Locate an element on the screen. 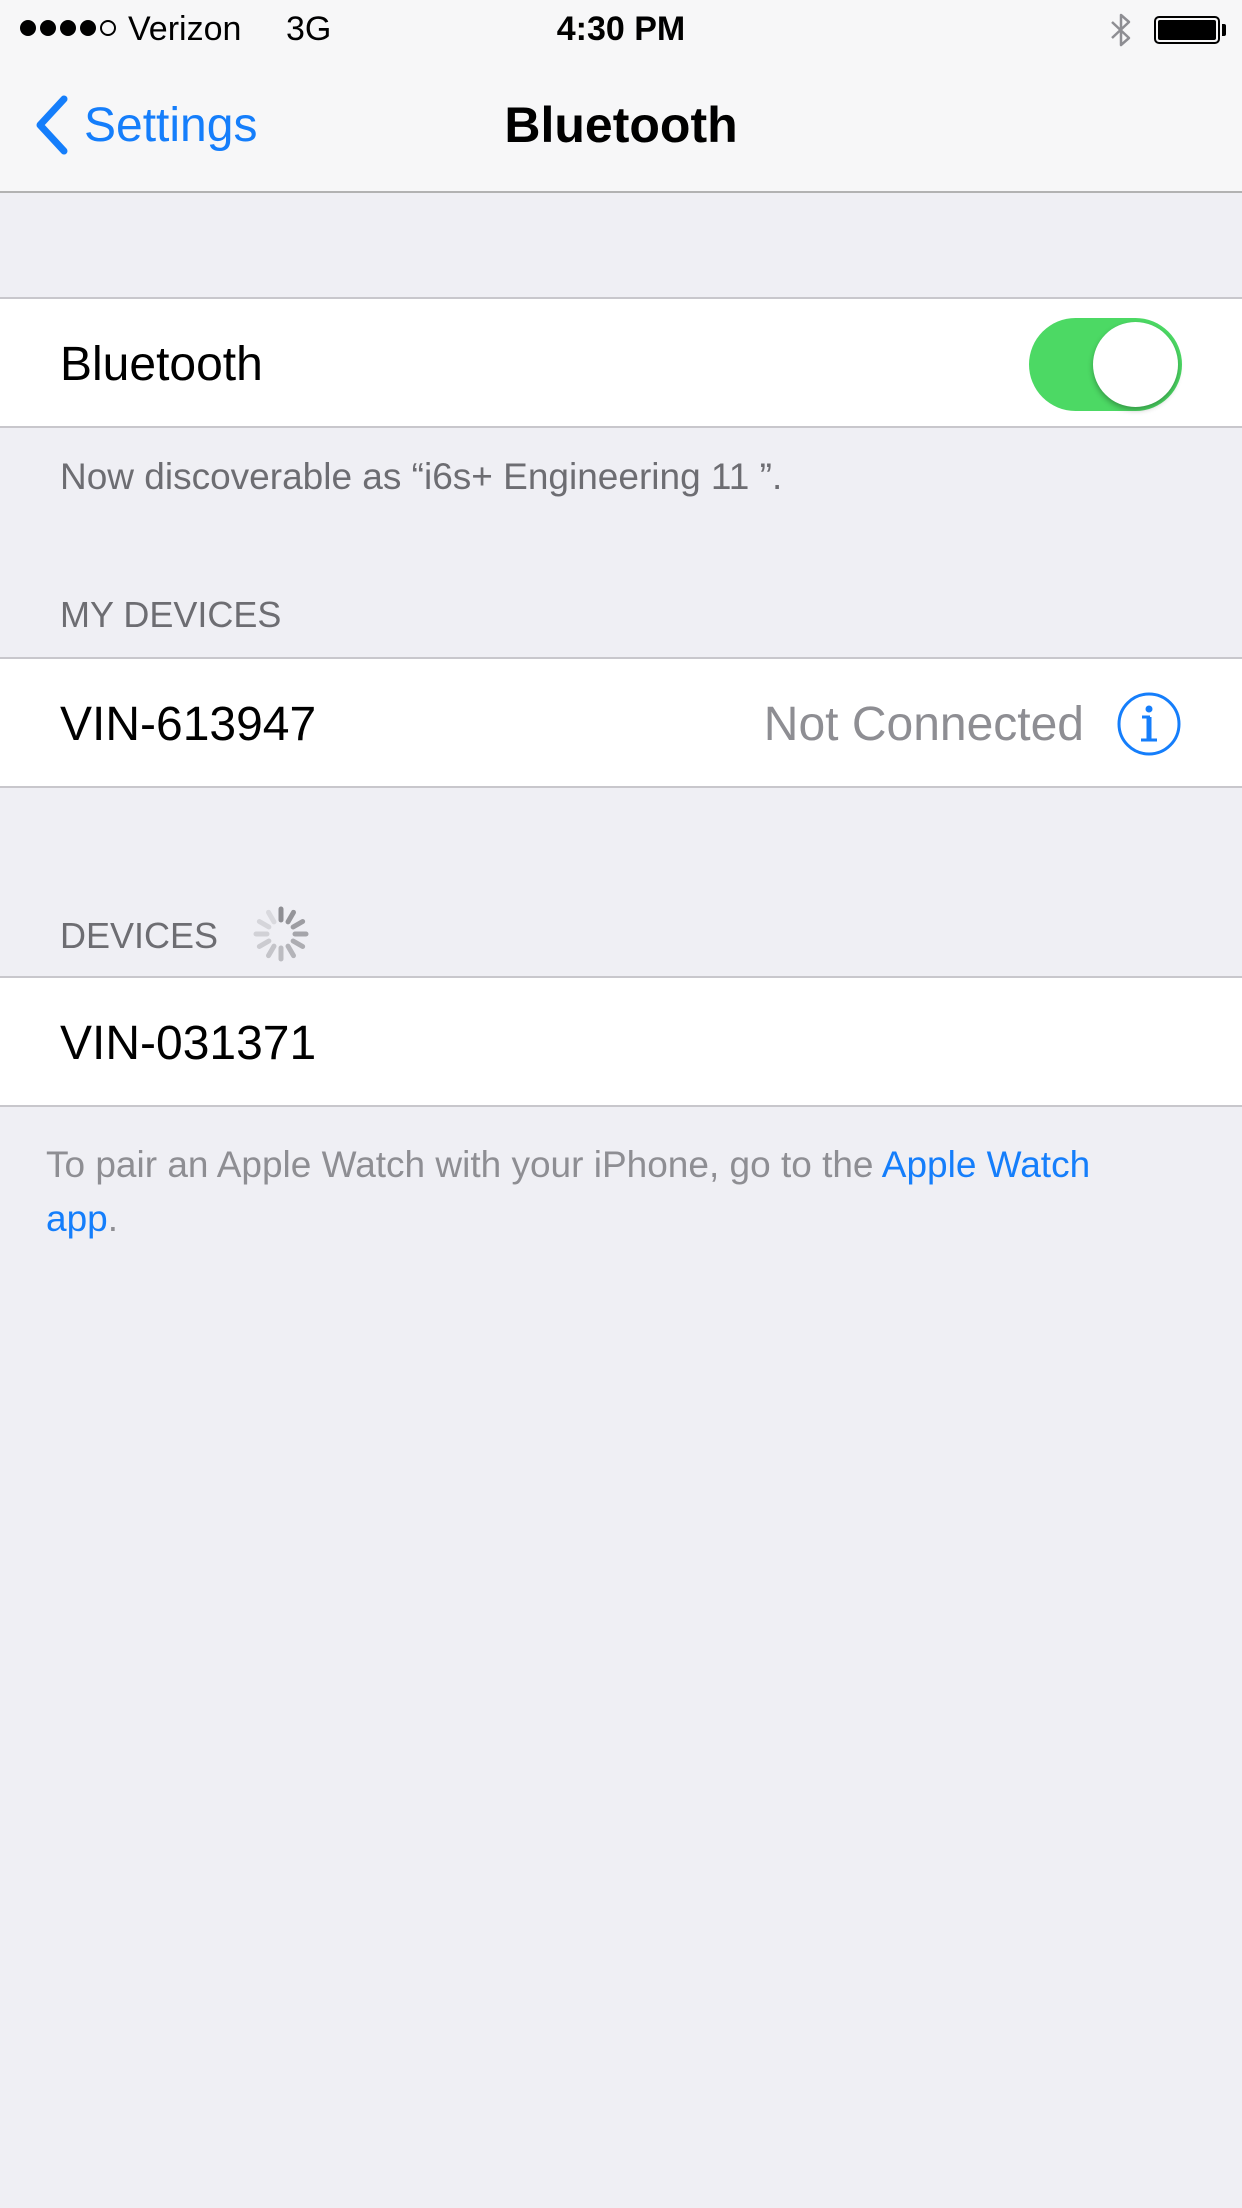 This screenshot has width=1242, height=2208. info-icon is located at coordinates (1149, 724).